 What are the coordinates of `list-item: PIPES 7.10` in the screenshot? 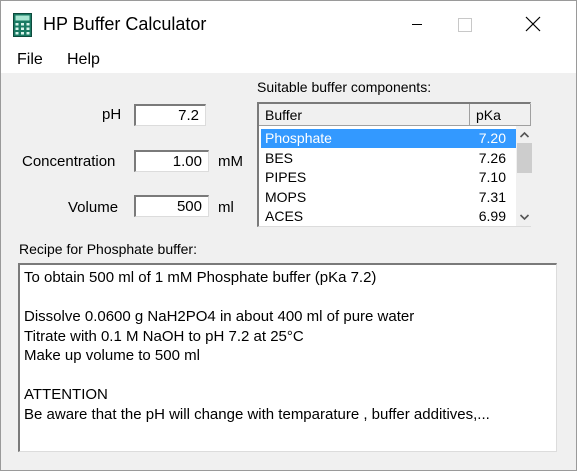 It's located at (388, 177).